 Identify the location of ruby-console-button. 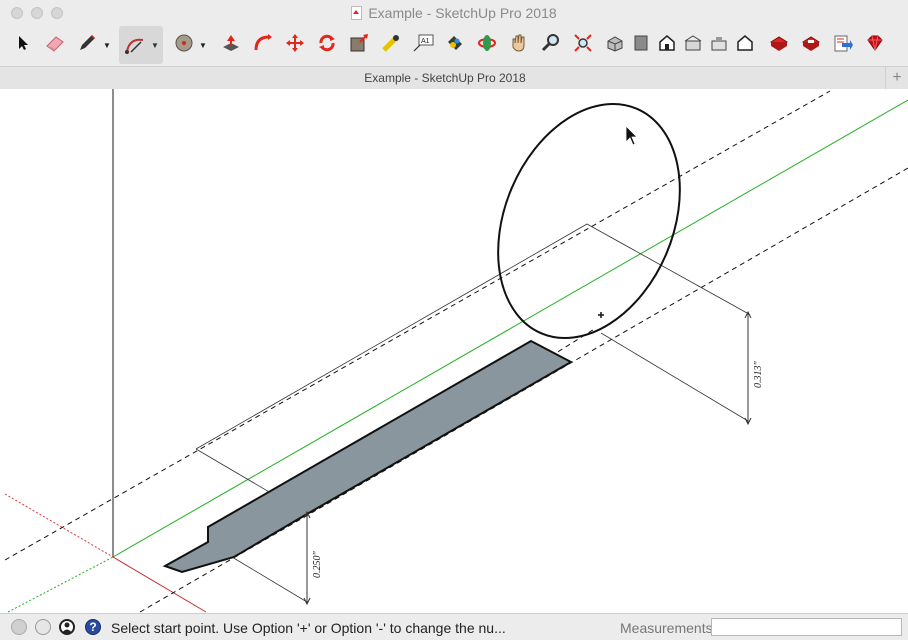
(875, 43).